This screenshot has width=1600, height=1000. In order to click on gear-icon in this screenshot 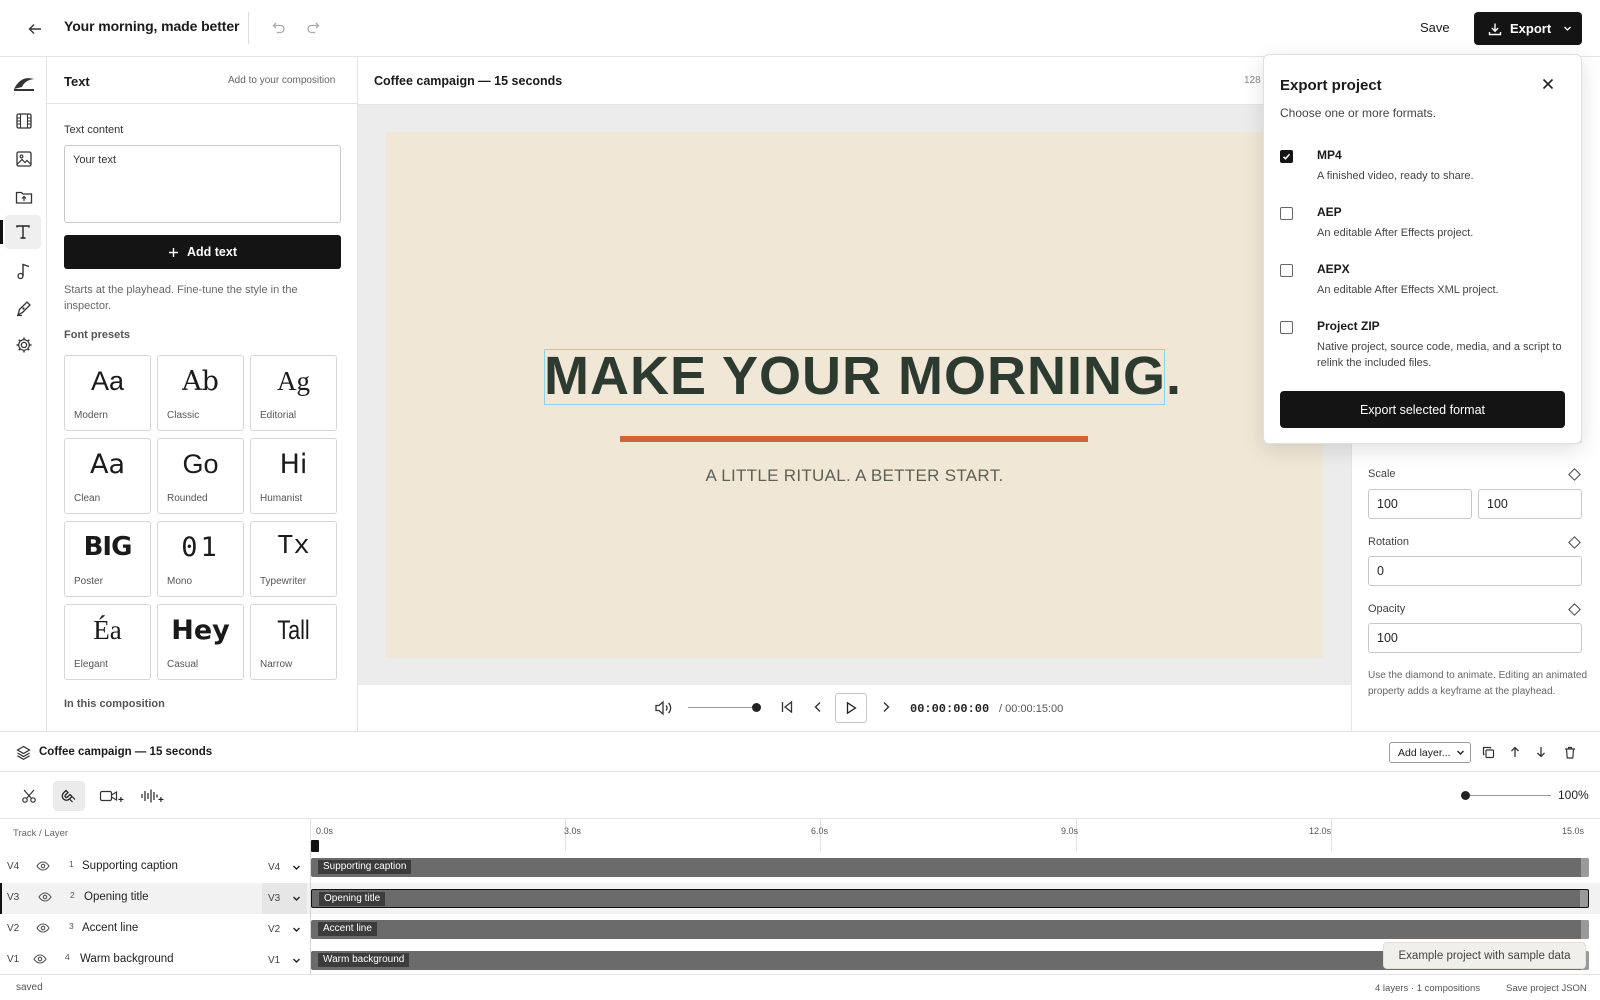, I will do `click(24, 345)`.